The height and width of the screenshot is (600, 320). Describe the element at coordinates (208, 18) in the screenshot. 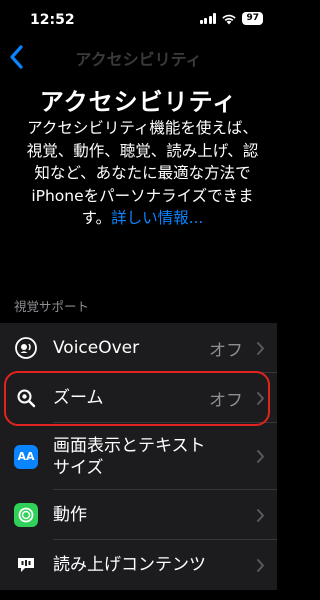

I see `cellular-signal-icon` at that location.